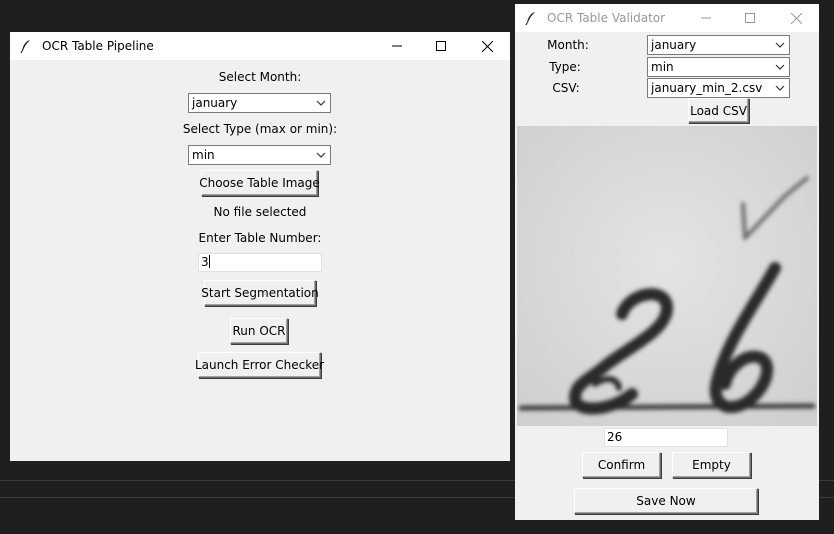 The width and height of the screenshot is (834, 534). I want to click on select-type-label: Select Type (max or min):, so click(260, 129).